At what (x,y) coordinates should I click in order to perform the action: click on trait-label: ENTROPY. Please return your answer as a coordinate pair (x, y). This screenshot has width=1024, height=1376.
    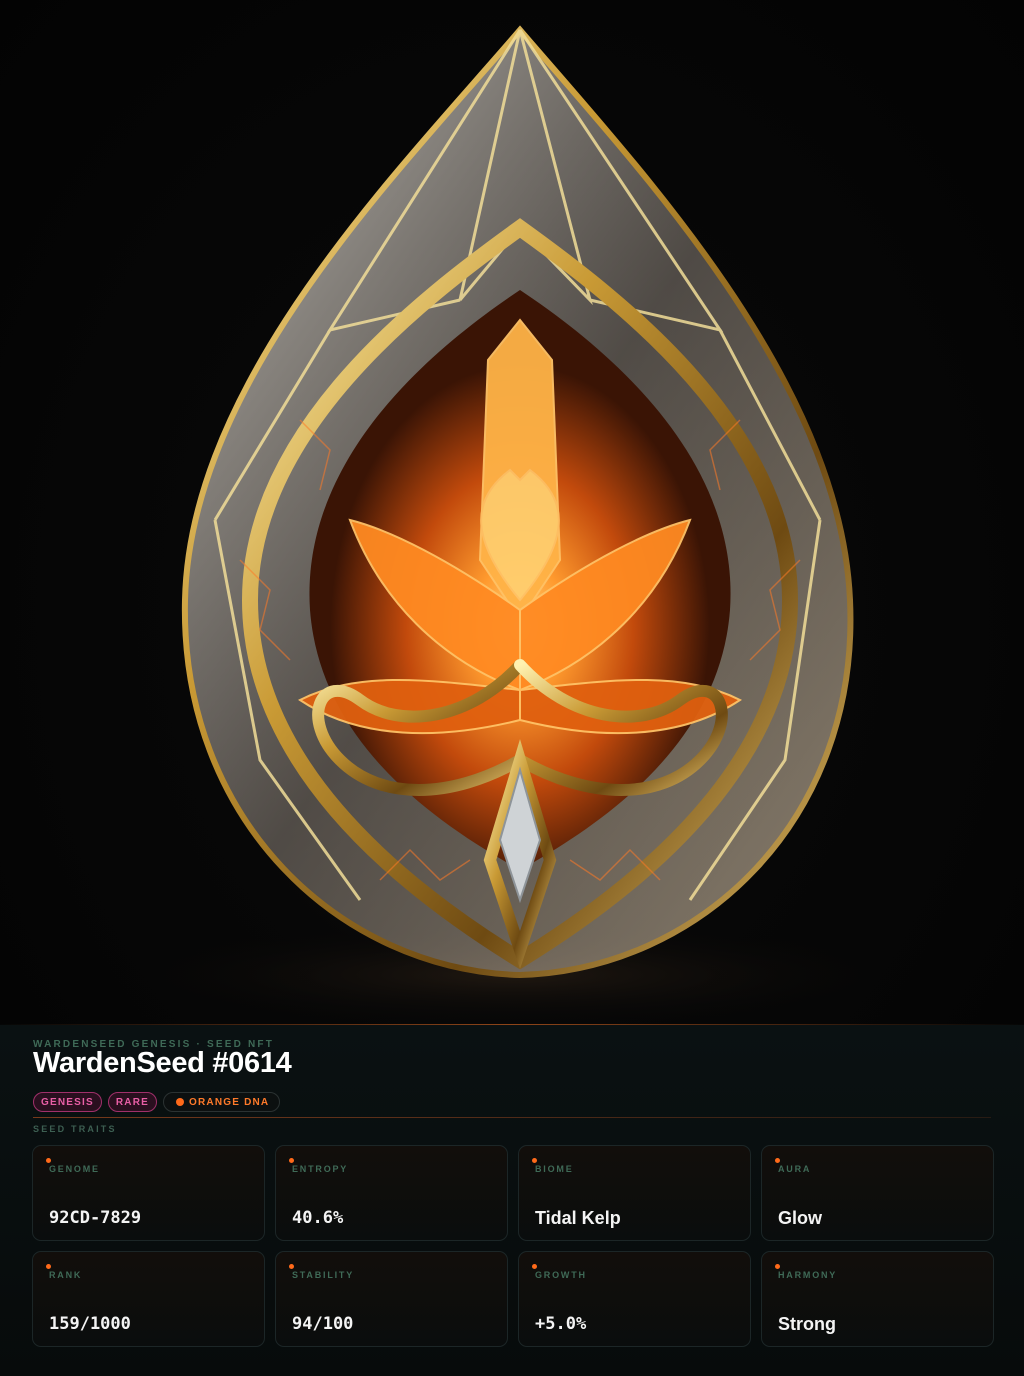
    Looking at the image, I should click on (320, 1169).